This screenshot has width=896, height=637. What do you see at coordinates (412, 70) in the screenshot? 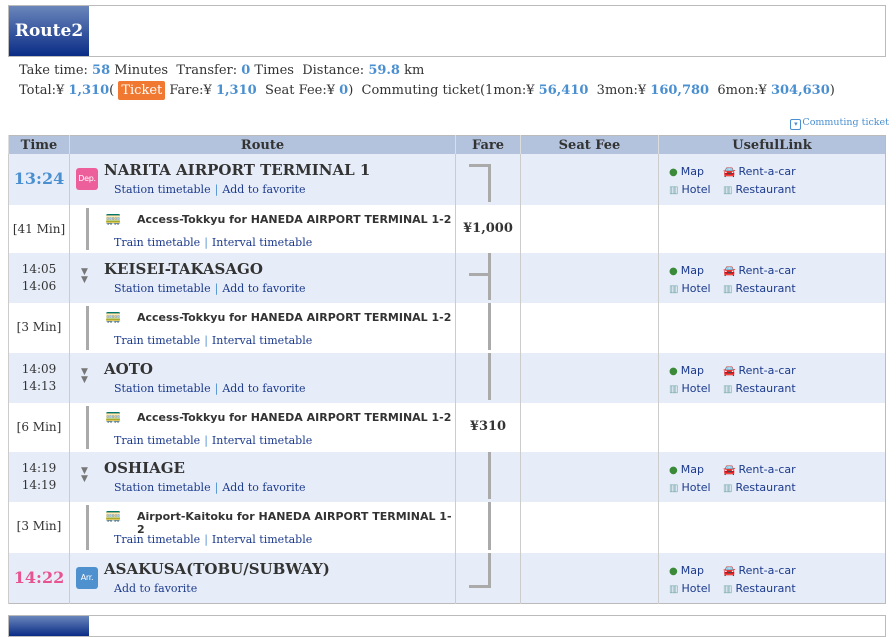
I see `label: km` at bounding box center [412, 70].